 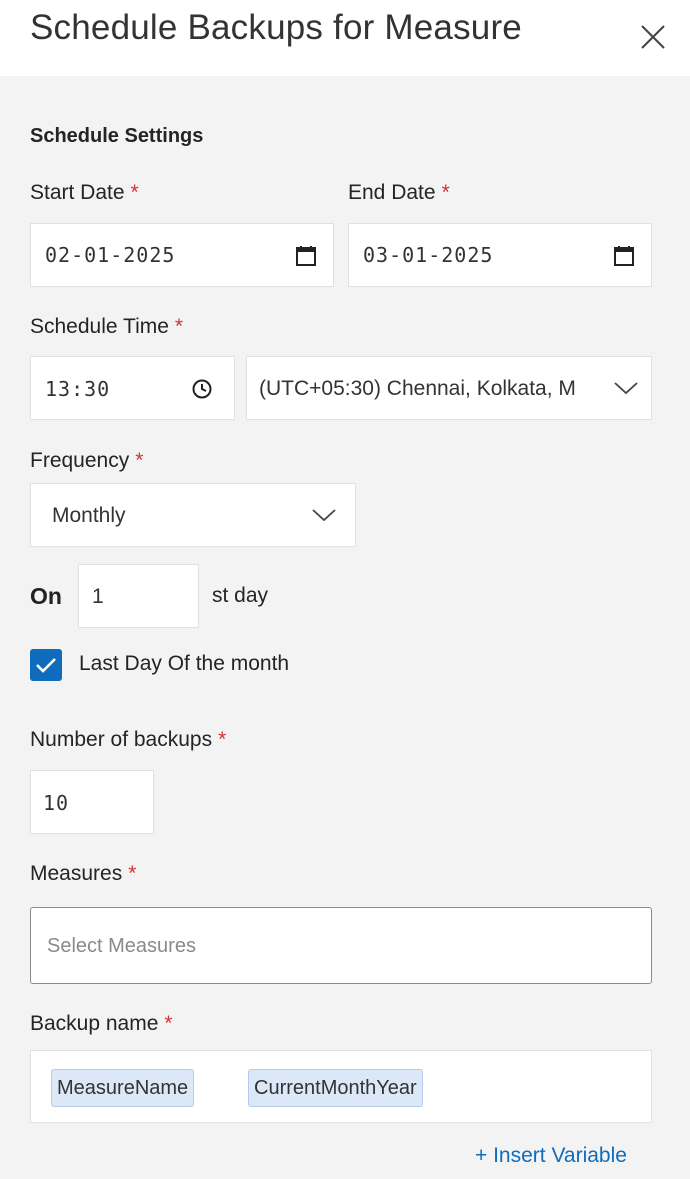 I want to click on variable-chip-current-month-year: CurrentMonthYear, so click(x=335, y=1088).